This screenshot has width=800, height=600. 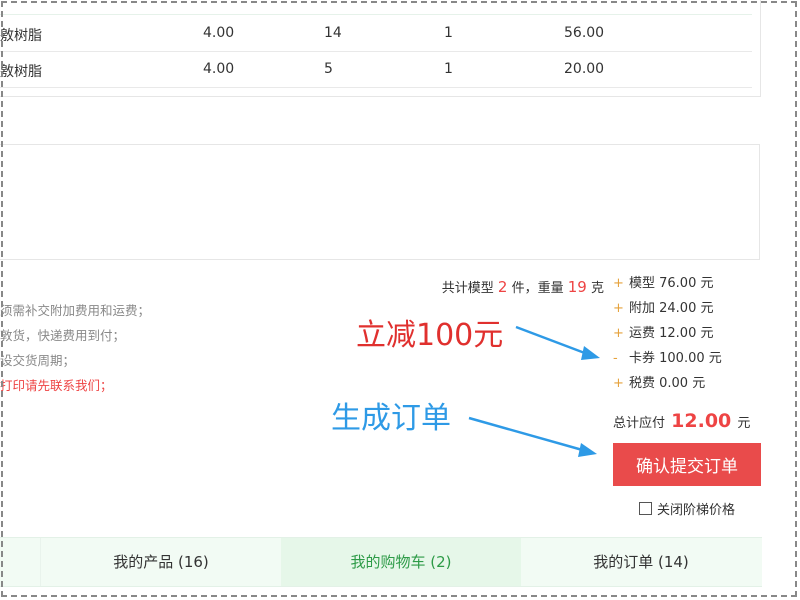 I want to click on fee-tax: + 税费 0.00 元, so click(x=667, y=387).